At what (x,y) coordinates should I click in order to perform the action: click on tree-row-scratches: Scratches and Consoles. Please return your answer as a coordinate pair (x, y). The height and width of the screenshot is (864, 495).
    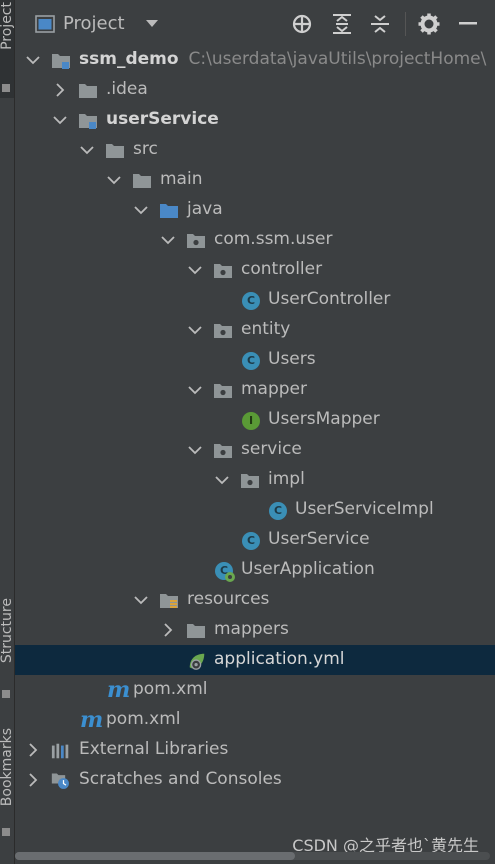
    Looking at the image, I should click on (255, 780).